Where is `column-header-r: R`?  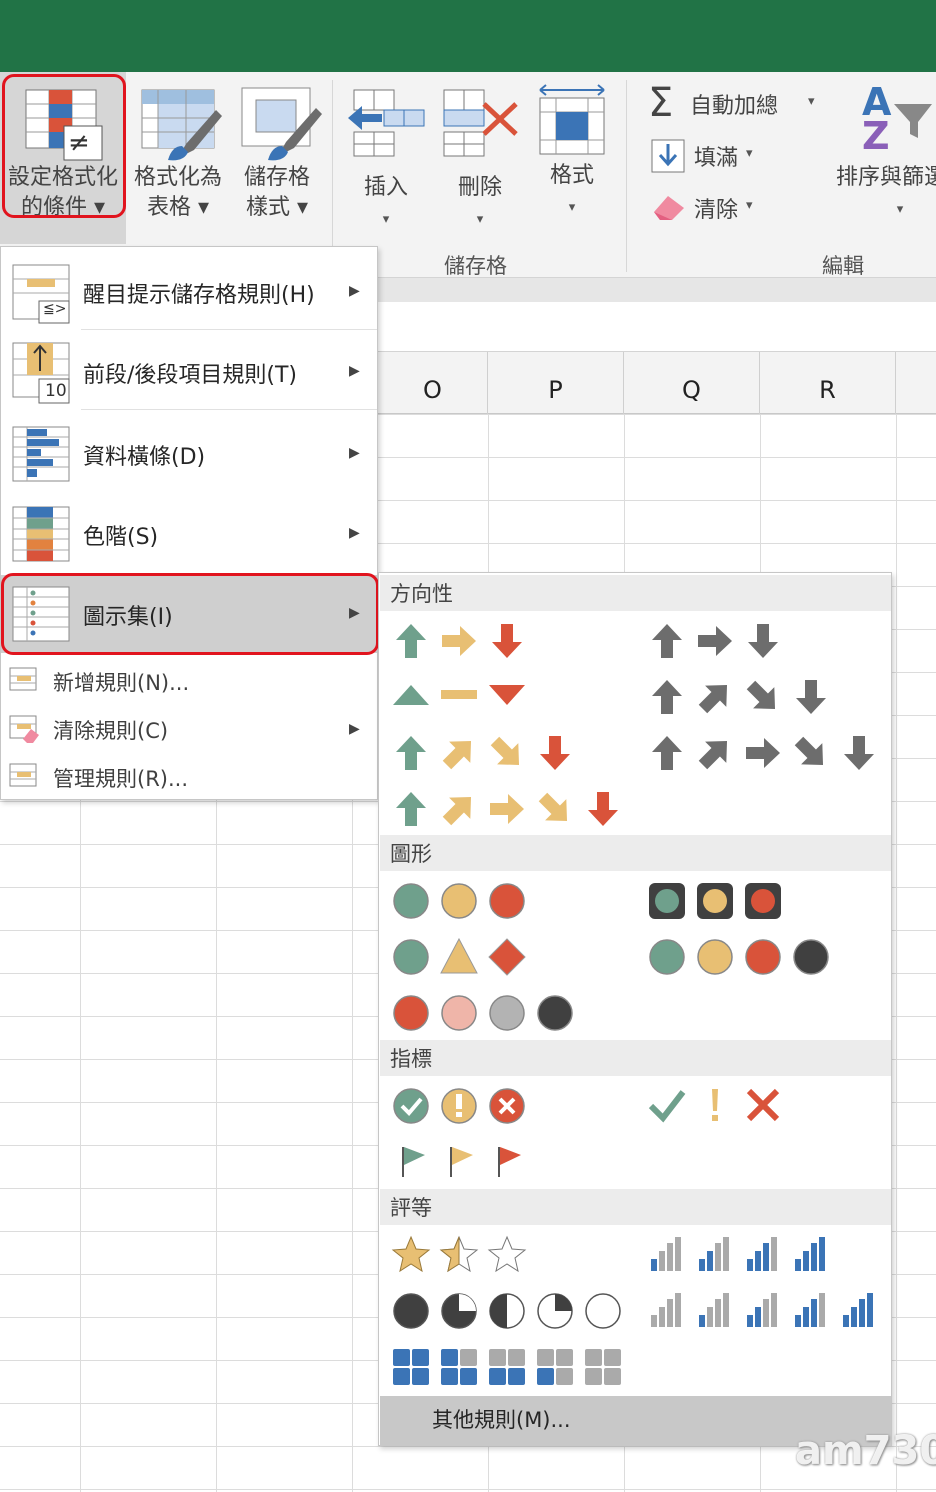 column-header-r: R is located at coordinates (828, 383).